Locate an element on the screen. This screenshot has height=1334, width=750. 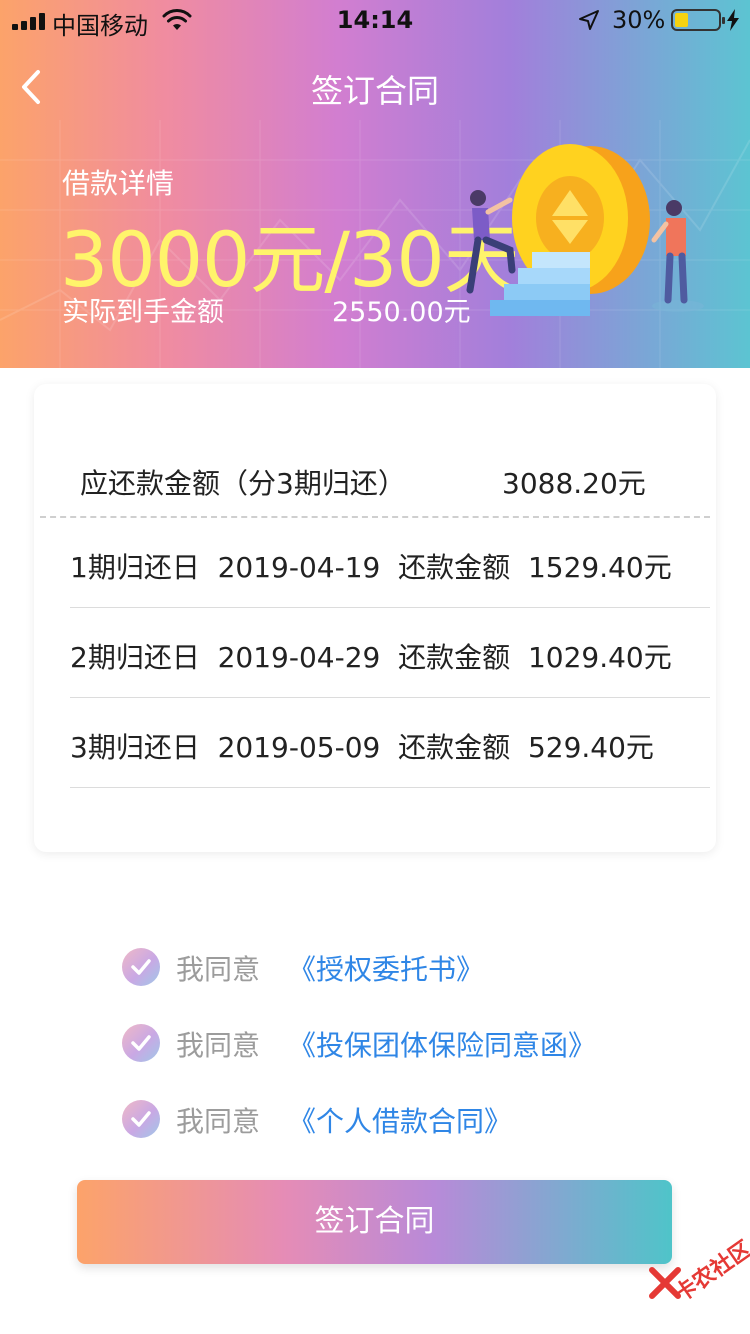
watermark: 卡农社区 is located at coordinates (695, 1273).